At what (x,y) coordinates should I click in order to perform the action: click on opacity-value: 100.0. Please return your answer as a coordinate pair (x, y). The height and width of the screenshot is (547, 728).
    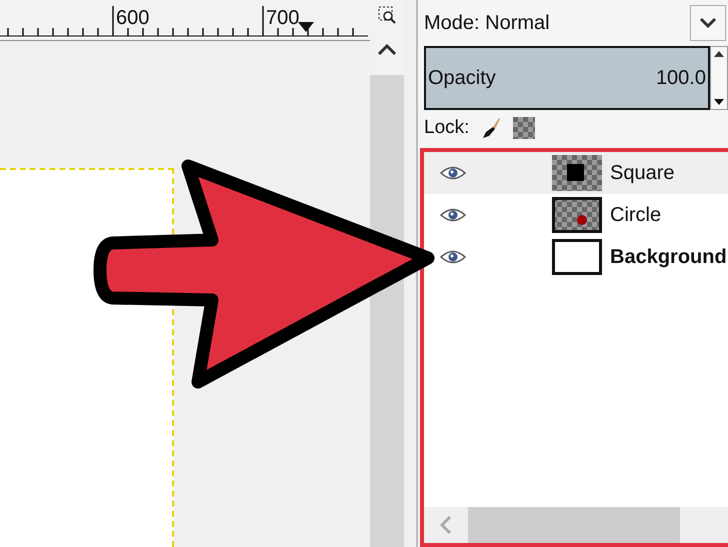
    Looking at the image, I should click on (681, 78).